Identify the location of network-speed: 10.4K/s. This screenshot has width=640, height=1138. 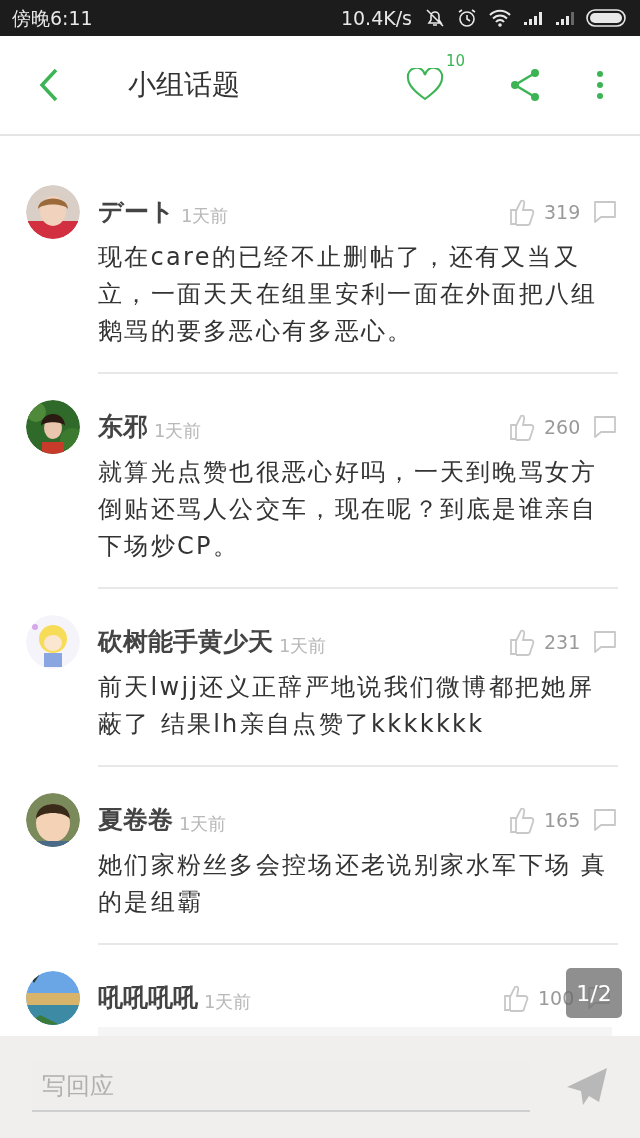
(376, 18).